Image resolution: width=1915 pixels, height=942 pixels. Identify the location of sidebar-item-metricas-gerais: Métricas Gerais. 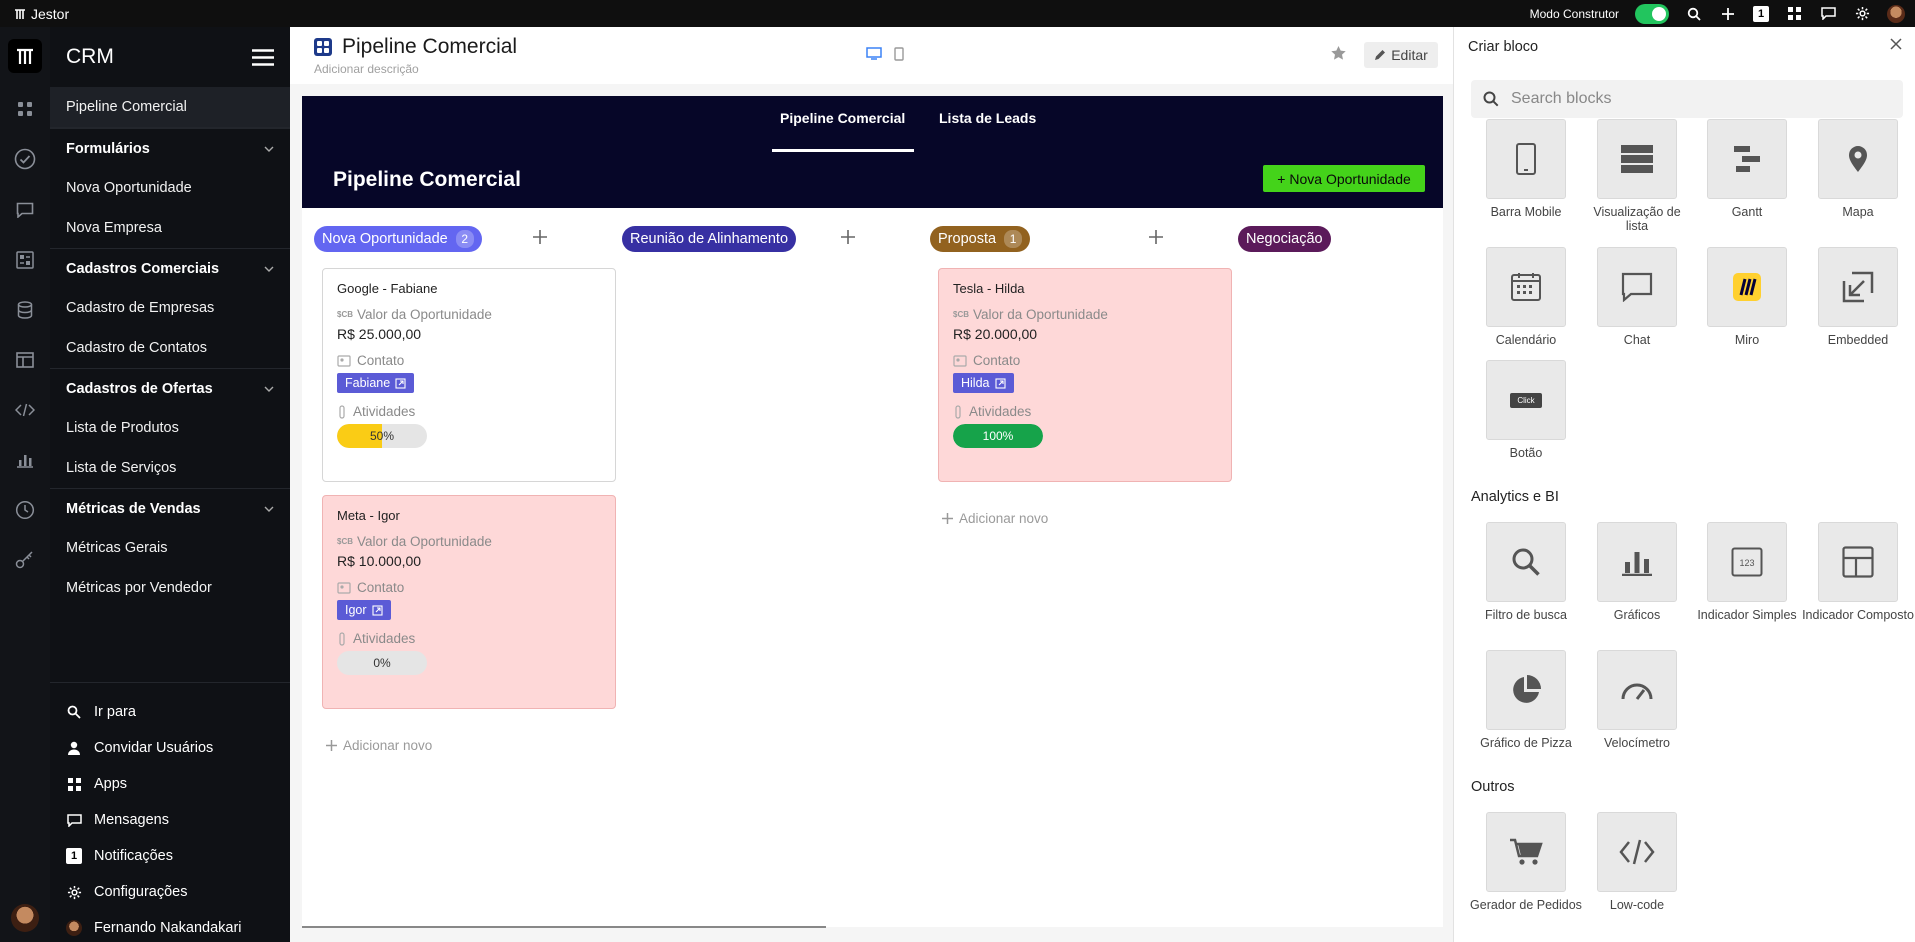
(170, 548).